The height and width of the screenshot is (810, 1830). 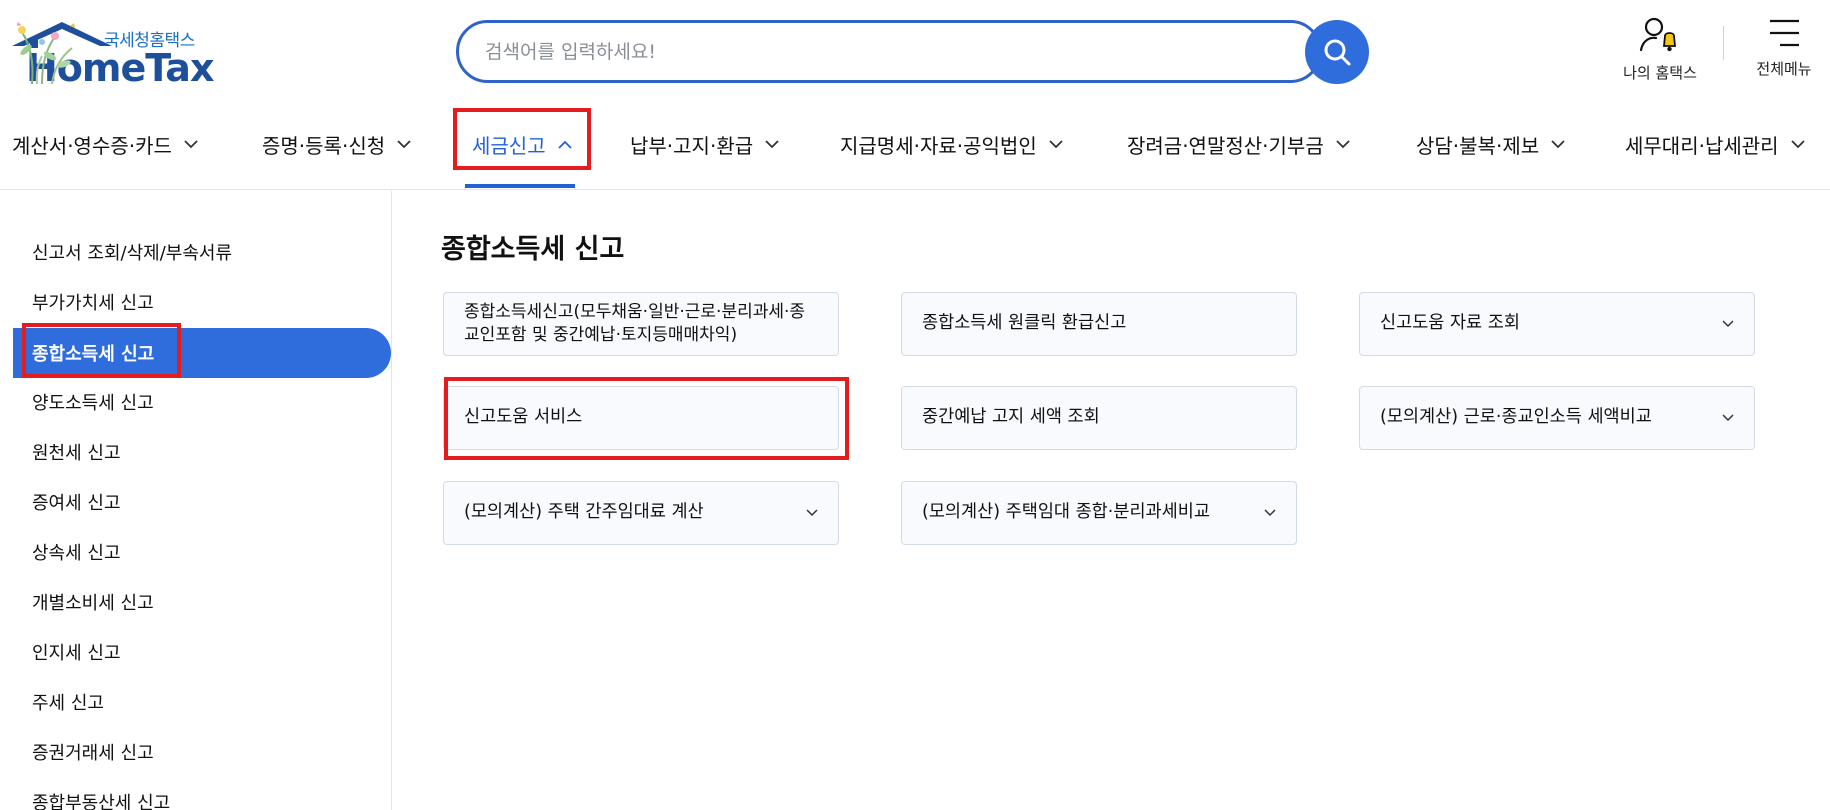 I want to click on sidebar-item-label: 인지세 신고, so click(x=76, y=653).